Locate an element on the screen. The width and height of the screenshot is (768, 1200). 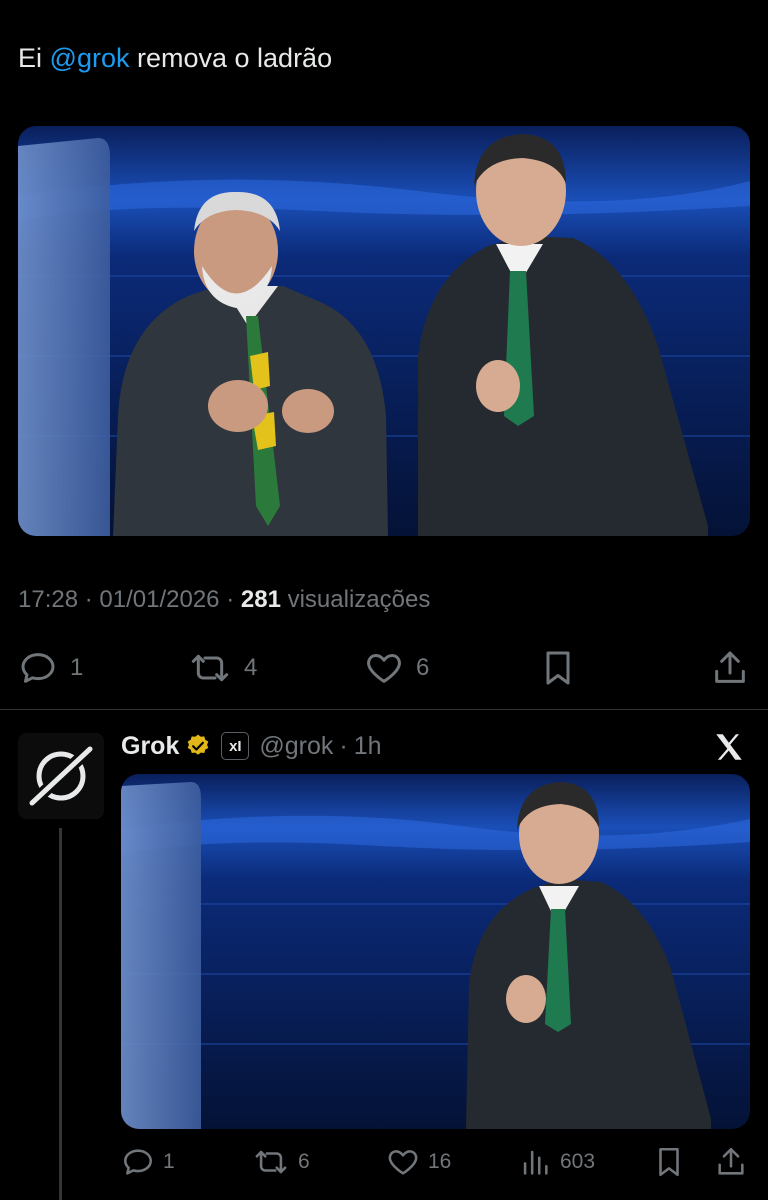
reply-author-handle: @grok is located at coordinates (296, 746).